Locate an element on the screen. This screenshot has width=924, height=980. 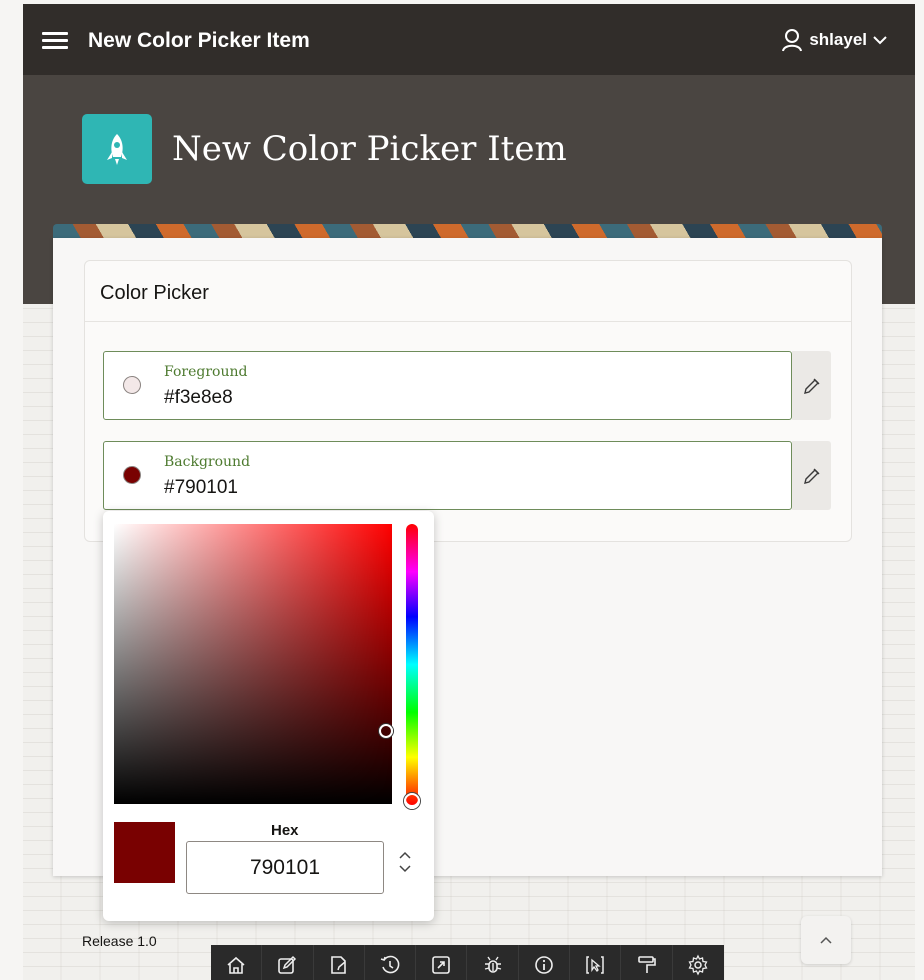
up-down-chevron-icon is located at coordinates (405, 862).